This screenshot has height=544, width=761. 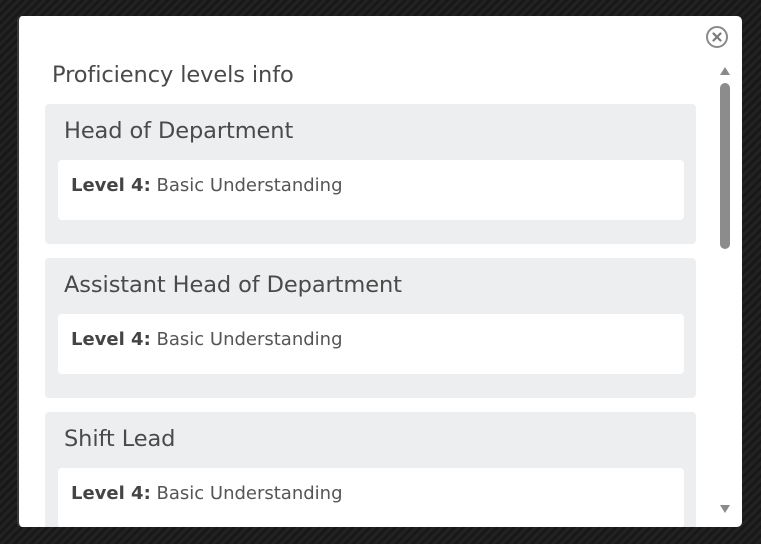 What do you see at coordinates (233, 285) in the screenshot?
I see `role-title: Assistant Head of Department` at bounding box center [233, 285].